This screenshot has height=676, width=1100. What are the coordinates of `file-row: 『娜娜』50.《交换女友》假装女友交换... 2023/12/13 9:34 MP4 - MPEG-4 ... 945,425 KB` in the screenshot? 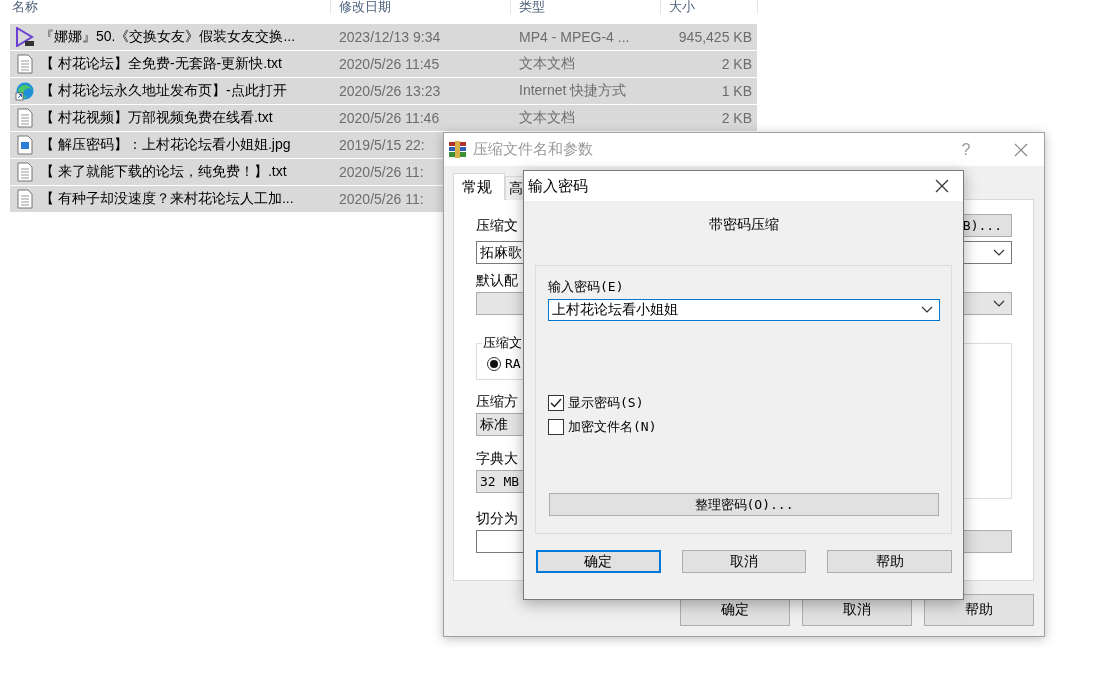 It's located at (383, 37).